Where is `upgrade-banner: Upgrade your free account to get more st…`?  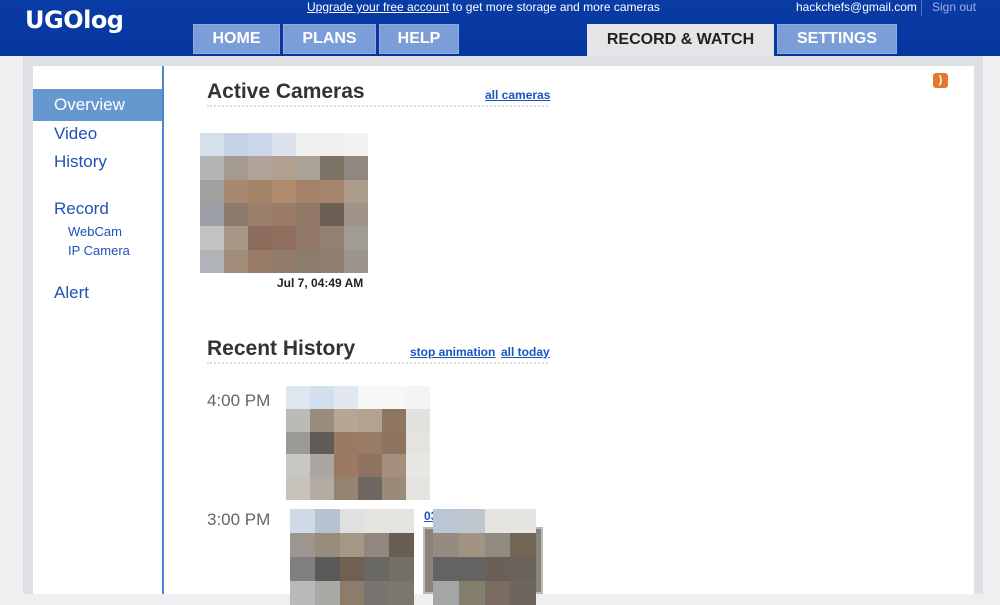 upgrade-banner: Upgrade your free account to get more st… is located at coordinates (483, 7).